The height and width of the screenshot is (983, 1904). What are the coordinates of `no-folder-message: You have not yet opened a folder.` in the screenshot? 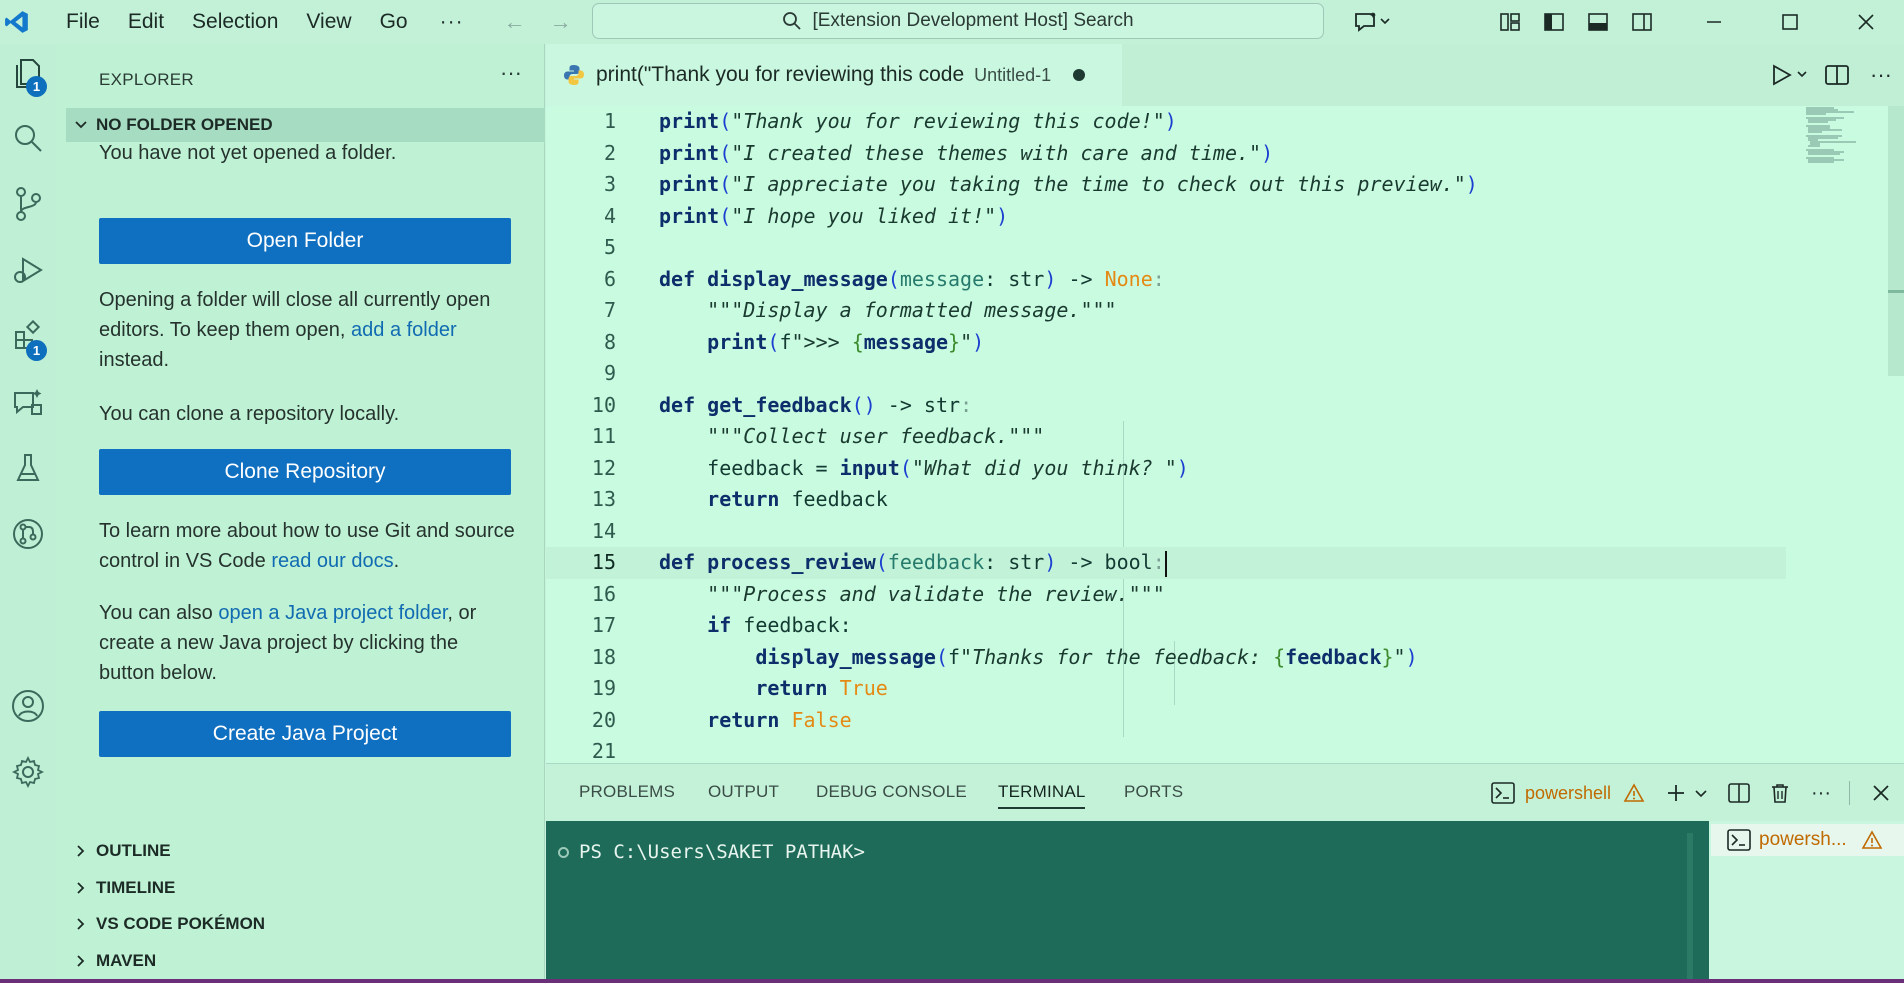 It's located at (248, 153).